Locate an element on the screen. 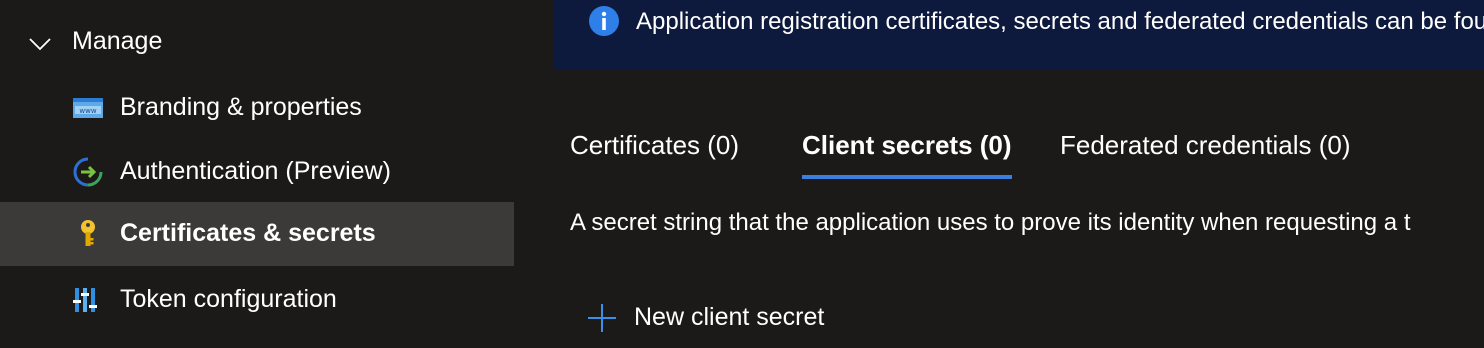  tab-federated-credentials: Federated credentials (0) is located at coordinates (1205, 145).